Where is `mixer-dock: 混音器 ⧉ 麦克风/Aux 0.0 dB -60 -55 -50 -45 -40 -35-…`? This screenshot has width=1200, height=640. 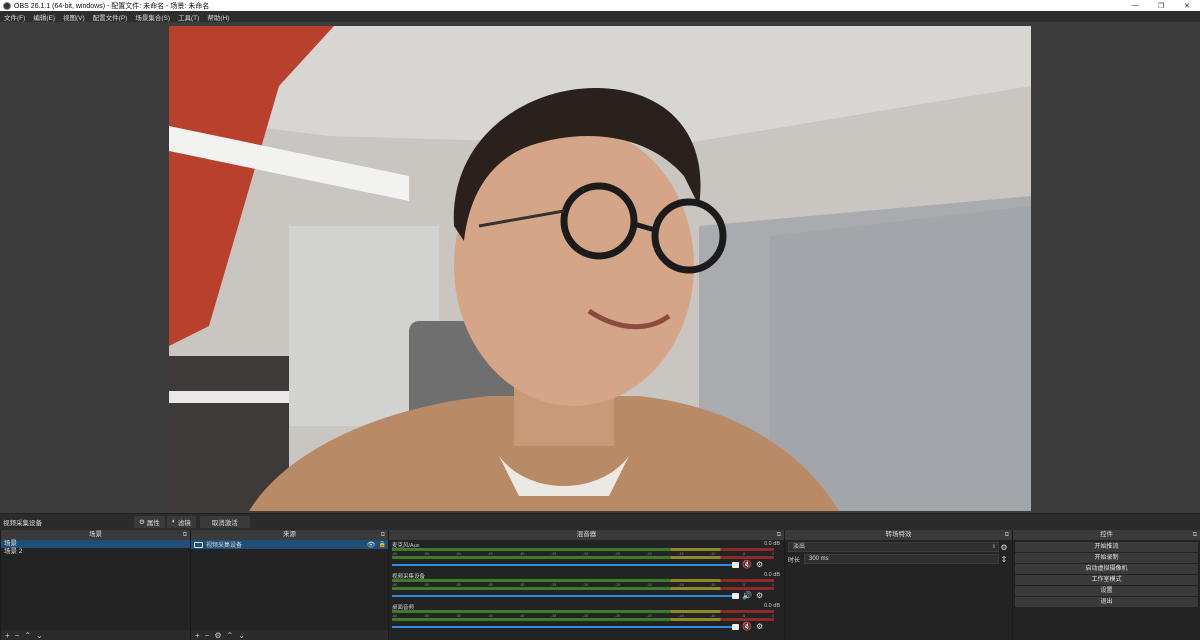 mixer-dock: 混音器 ⧉ 麦克风/Aux 0.0 dB -60 -55 -50 -45 -40 -35-… is located at coordinates (586, 585).